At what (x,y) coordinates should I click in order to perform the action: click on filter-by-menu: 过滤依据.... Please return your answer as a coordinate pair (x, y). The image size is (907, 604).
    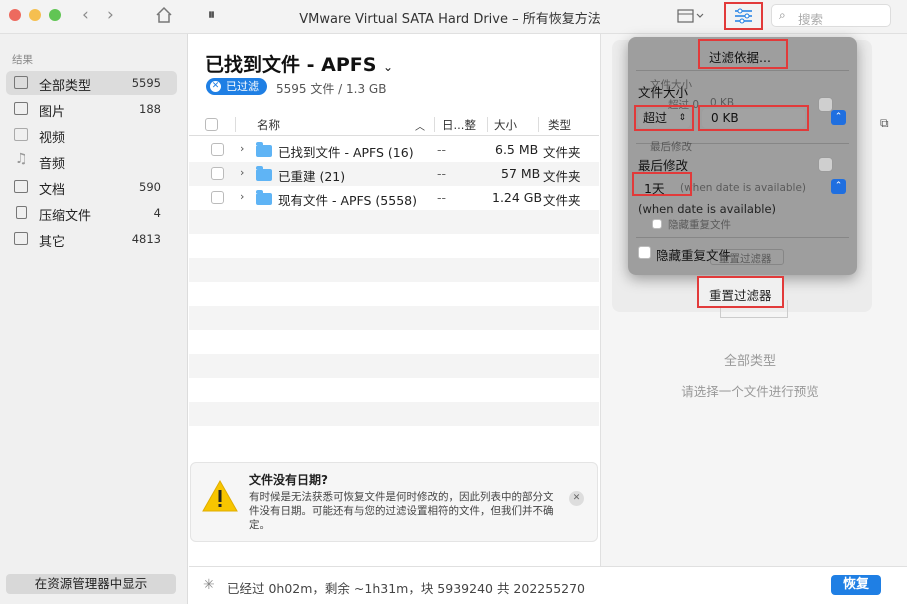
    Looking at the image, I should click on (743, 54).